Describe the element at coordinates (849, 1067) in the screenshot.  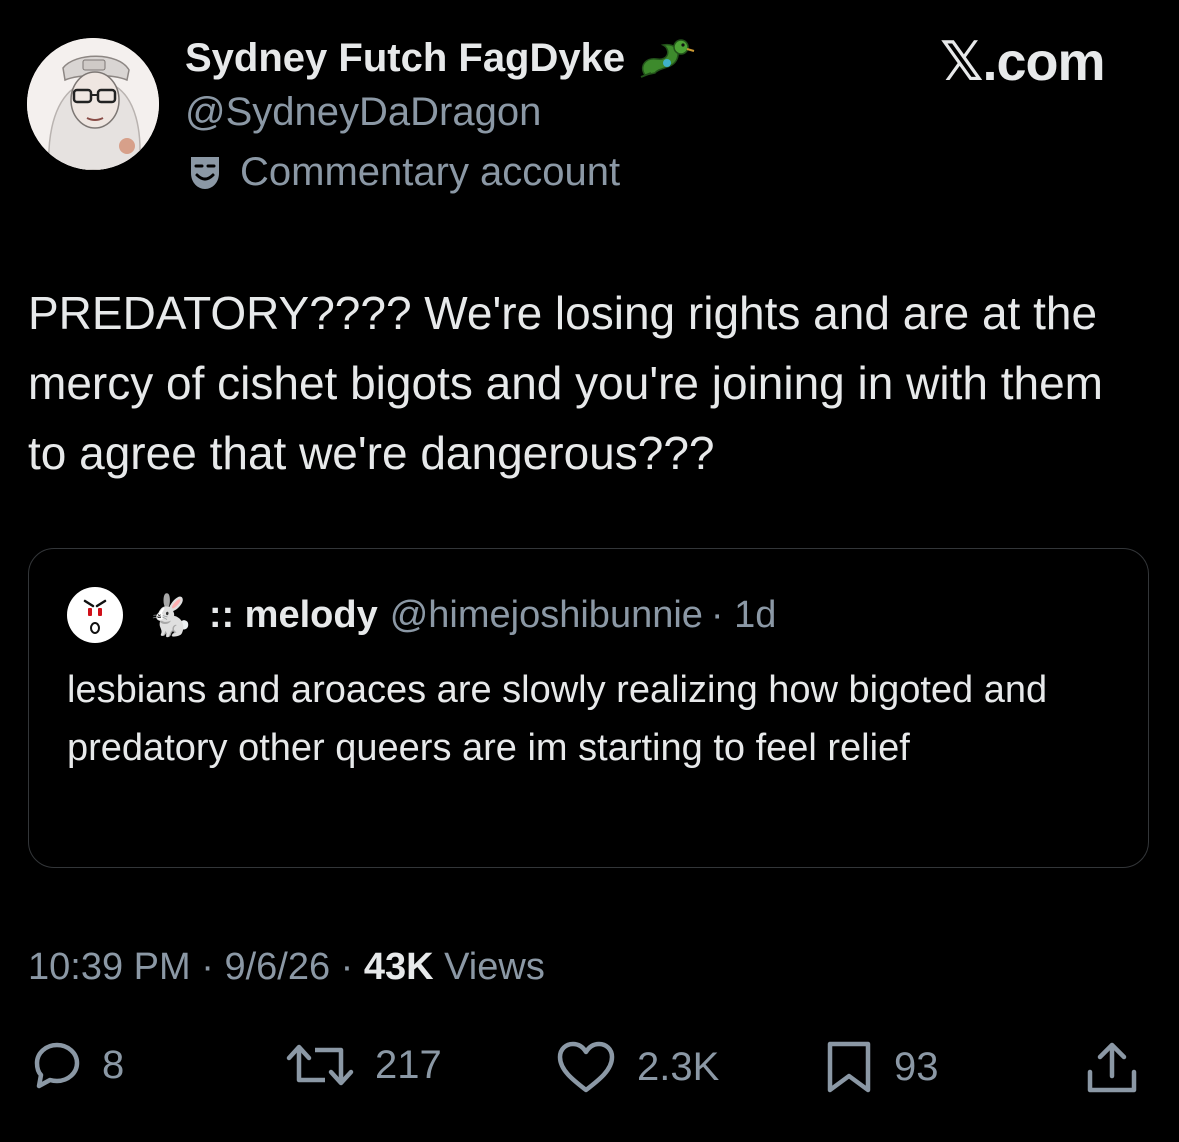
I see `bookmark-icon` at that location.